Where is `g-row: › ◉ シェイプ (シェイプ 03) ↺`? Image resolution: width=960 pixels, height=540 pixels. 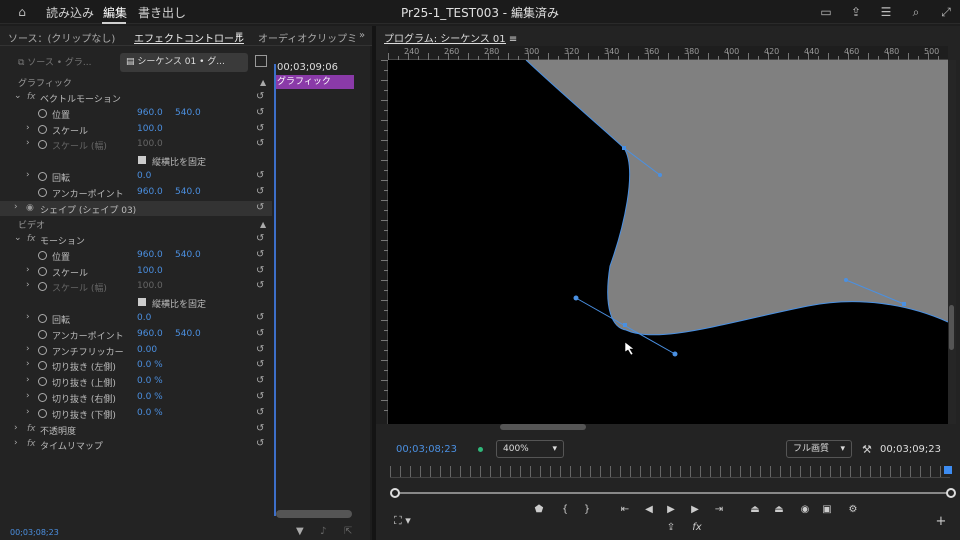 g-row: › ◉ シェイプ (シェイプ 03) ↺ is located at coordinates (136, 208).